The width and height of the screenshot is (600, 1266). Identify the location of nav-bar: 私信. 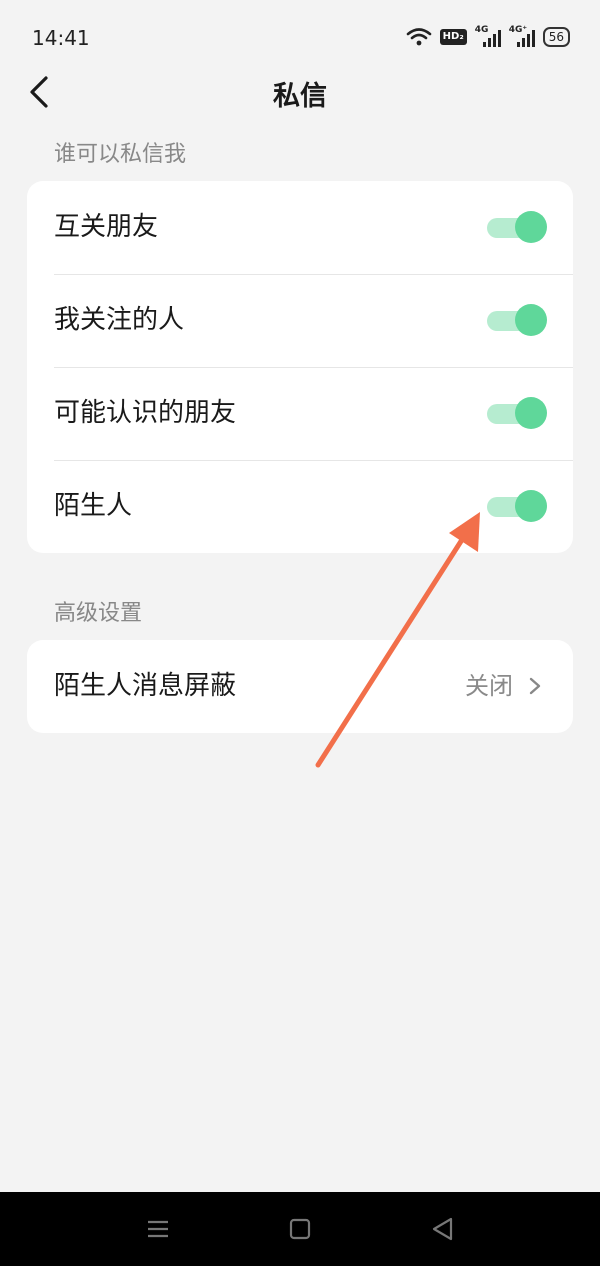
(300, 92).